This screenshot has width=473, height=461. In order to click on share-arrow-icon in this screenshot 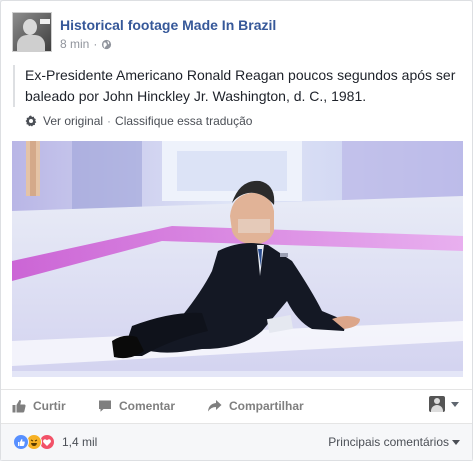, I will do `click(215, 406)`.